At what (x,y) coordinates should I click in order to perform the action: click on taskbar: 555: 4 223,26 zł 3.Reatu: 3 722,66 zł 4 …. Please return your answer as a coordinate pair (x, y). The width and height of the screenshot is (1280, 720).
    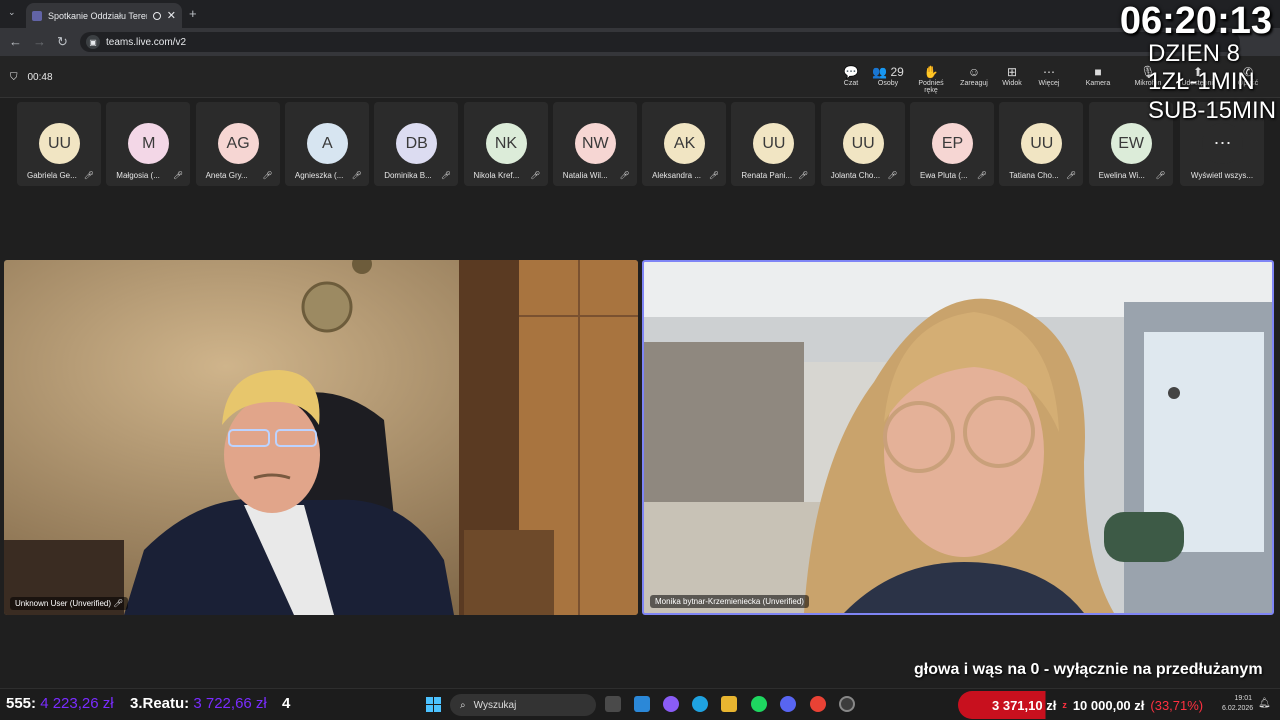
    Looking at the image, I should click on (640, 704).